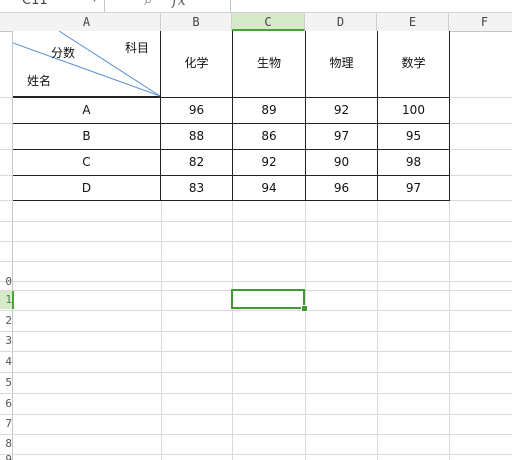 This screenshot has width=512, height=460. Describe the element at coordinates (413, 22) in the screenshot. I see `column-header-e: E` at that location.